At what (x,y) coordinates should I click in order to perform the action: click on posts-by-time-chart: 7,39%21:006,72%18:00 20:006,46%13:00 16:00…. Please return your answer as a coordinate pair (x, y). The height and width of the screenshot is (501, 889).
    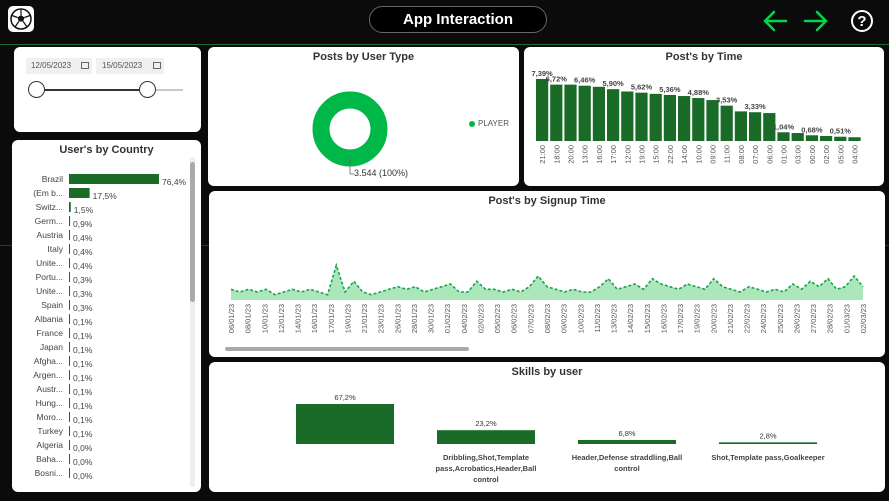
    Looking at the image, I should click on (696, 116).